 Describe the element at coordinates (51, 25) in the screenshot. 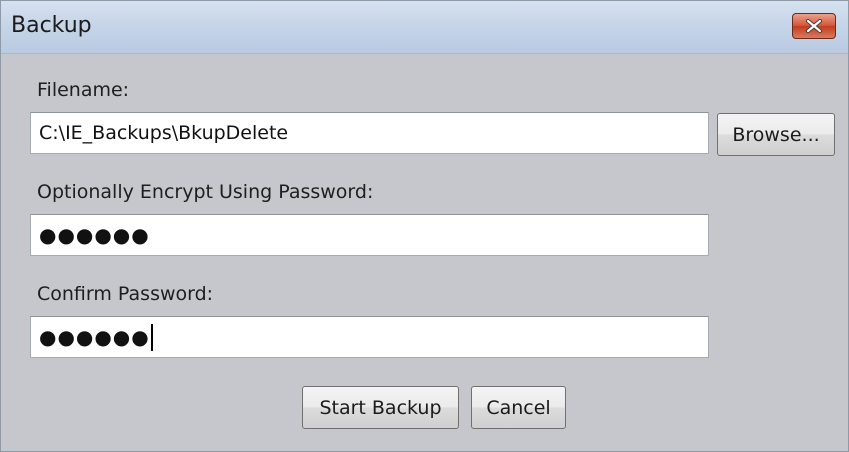

I see `window-title: Backup` at that location.